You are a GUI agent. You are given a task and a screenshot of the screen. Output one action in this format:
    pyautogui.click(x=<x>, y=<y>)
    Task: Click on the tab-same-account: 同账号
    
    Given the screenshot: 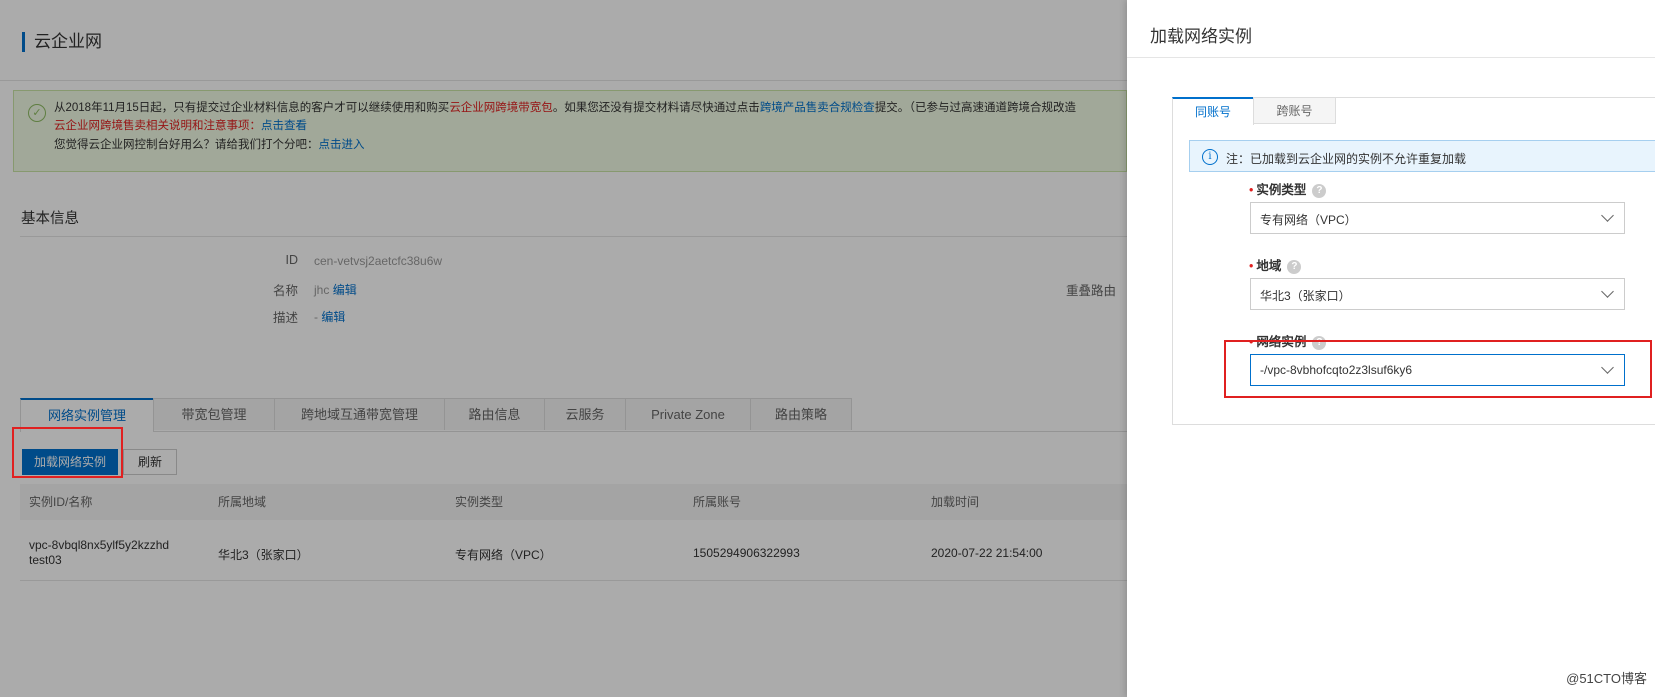 What is the action you would take?
    pyautogui.click(x=1213, y=111)
    